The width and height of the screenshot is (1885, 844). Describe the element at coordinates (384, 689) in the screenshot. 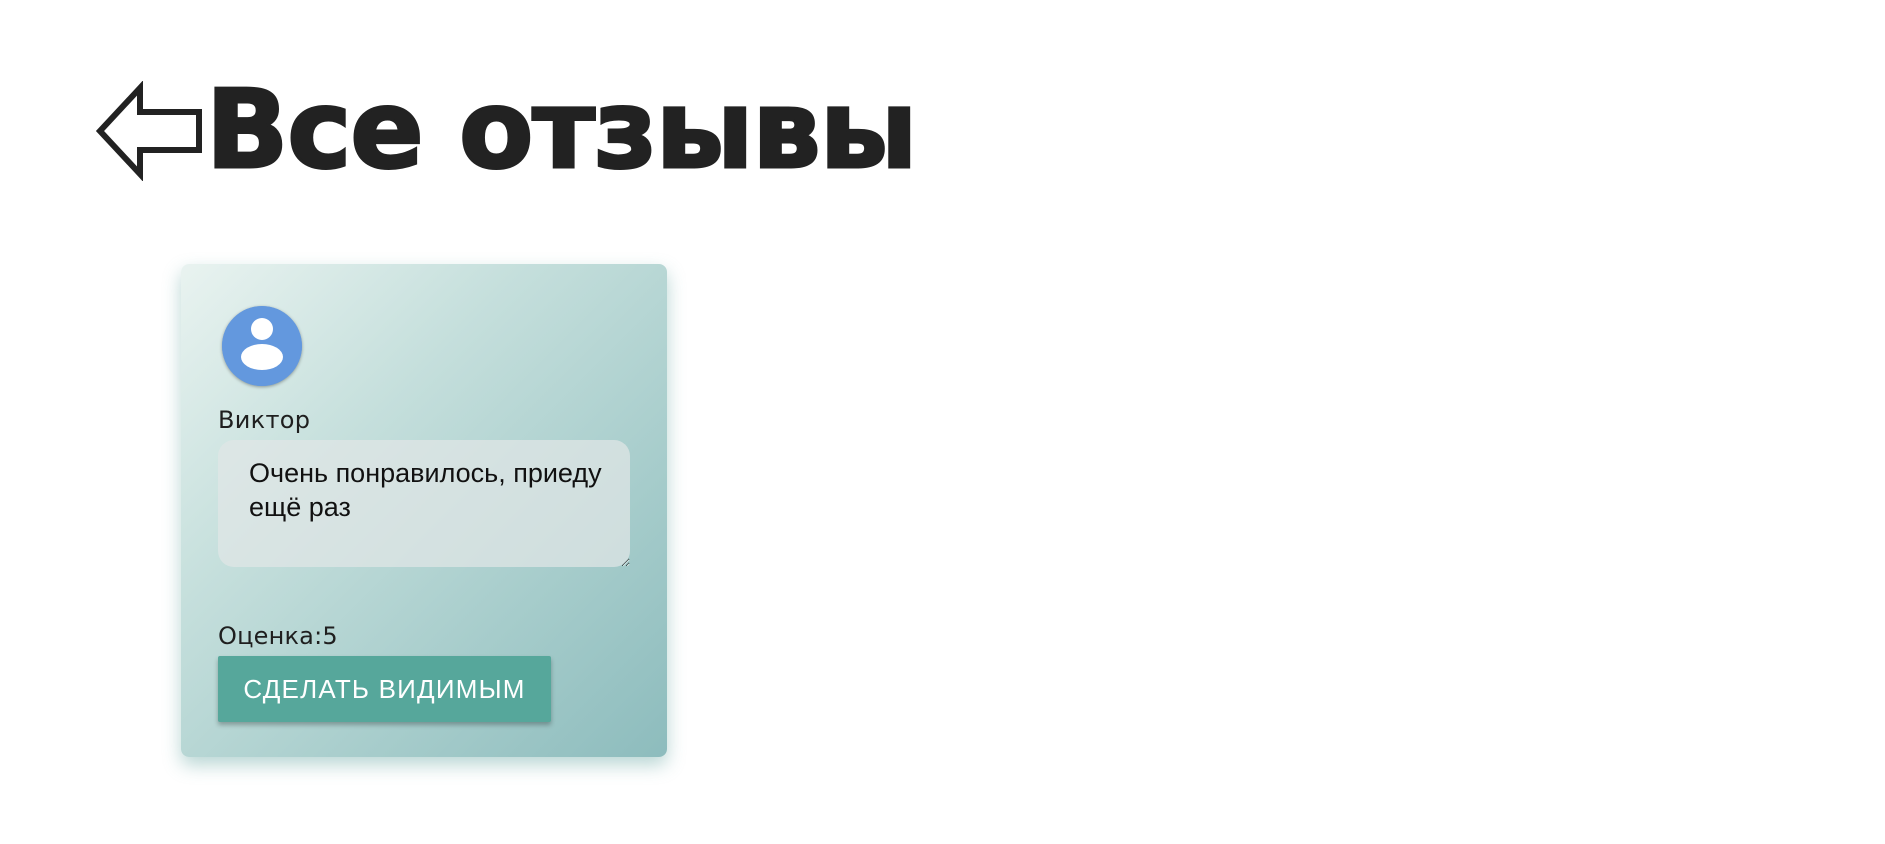

I see `make-visible-button: СДЕЛАТЬ ВИДИМЫМ` at that location.